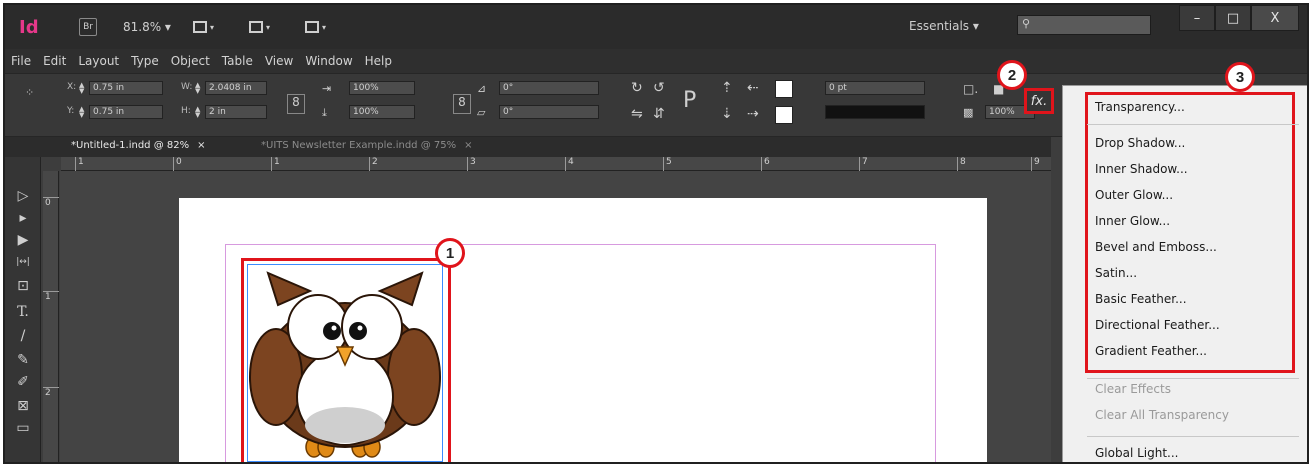 The image size is (1312, 467). What do you see at coordinates (690, 100) in the screenshot?
I see `p-reference-icon: P` at bounding box center [690, 100].